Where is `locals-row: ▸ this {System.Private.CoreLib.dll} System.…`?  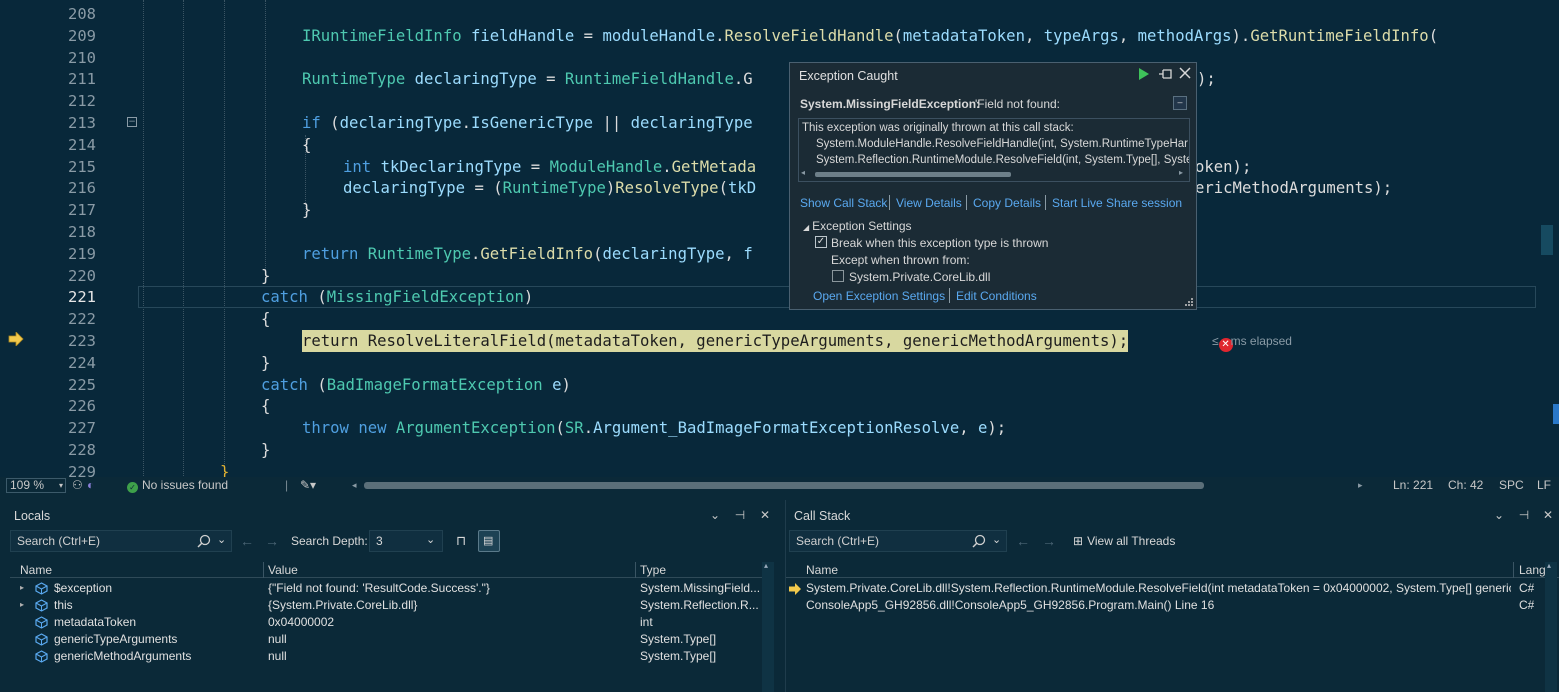 locals-row: ▸ this {System.Private.CoreLib.dll} System.… is located at coordinates (386, 605).